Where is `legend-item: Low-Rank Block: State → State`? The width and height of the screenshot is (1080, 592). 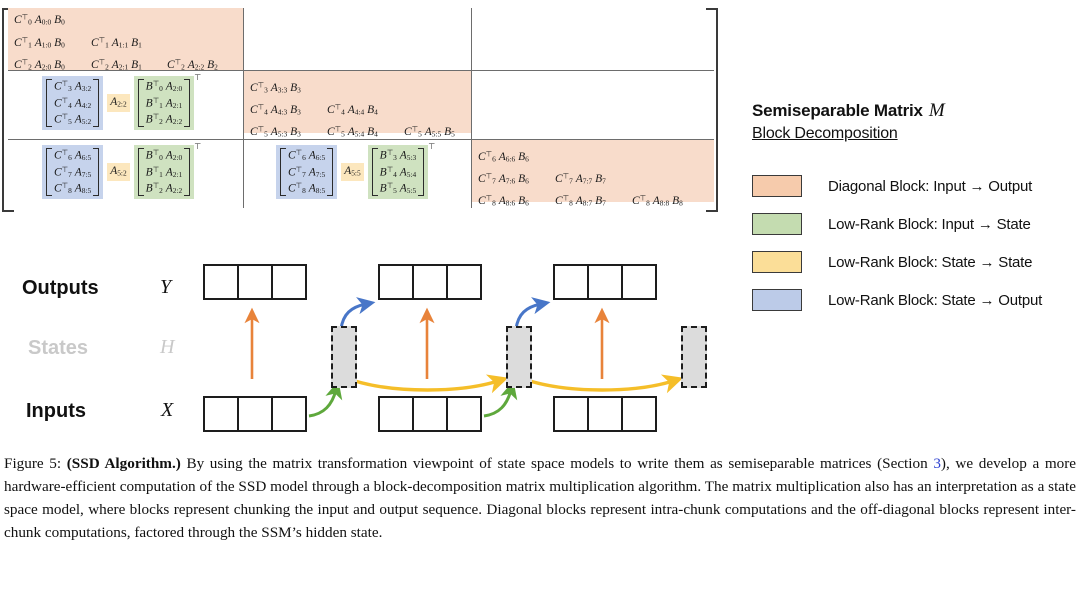 legend-item: Low-Rank Block: State → State is located at coordinates (916, 262).